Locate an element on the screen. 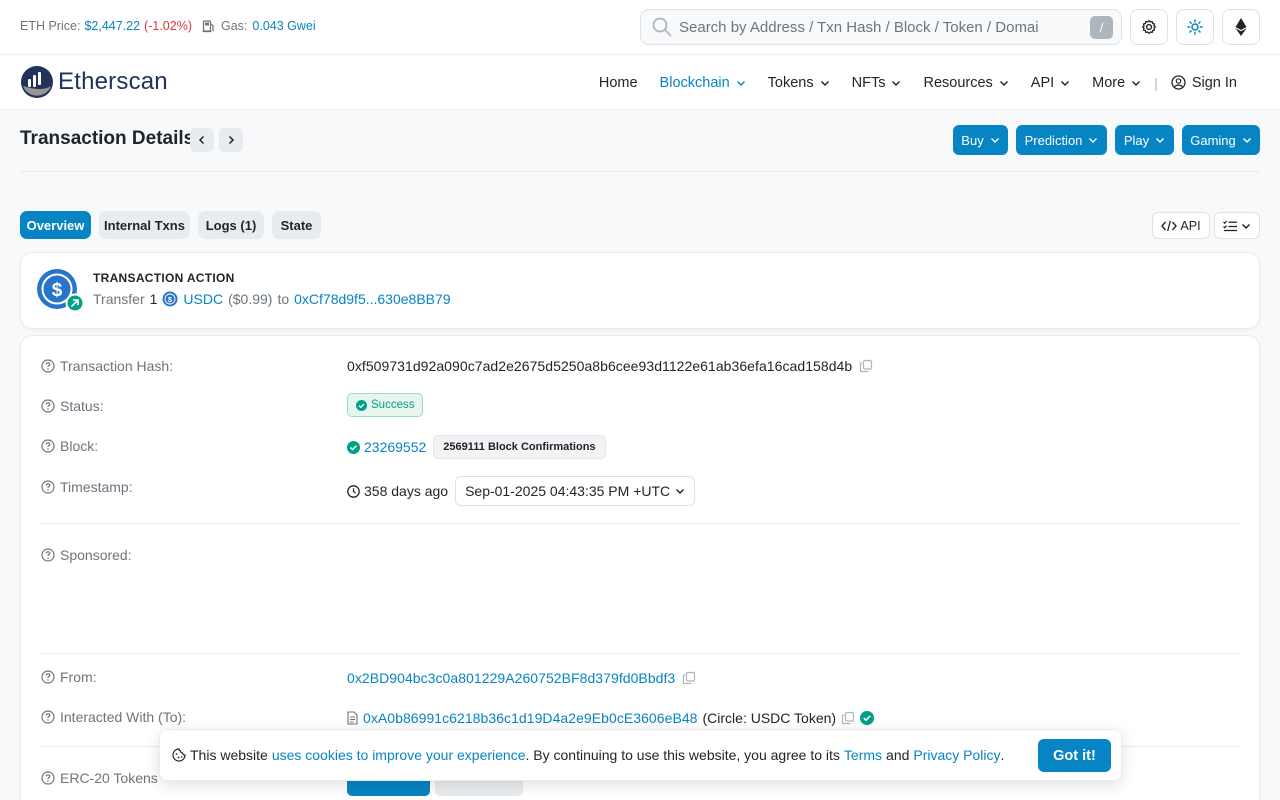 The image size is (1280, 800). timestamp-label: Timestamp: is located at coordinates (96, 487).